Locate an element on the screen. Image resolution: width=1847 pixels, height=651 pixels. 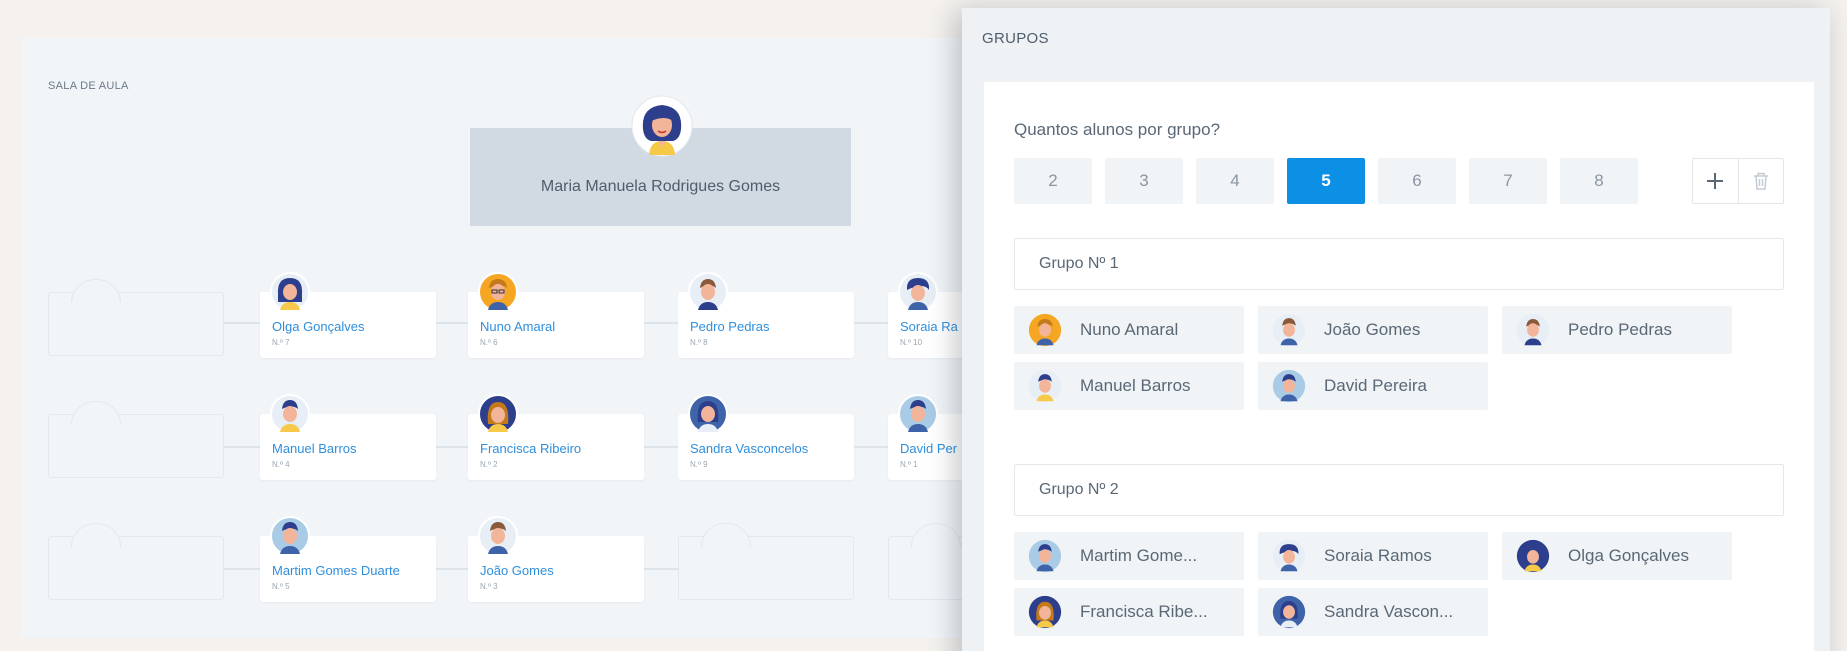
group-member-name: João Gomes is located at coordinates (1372, 329).